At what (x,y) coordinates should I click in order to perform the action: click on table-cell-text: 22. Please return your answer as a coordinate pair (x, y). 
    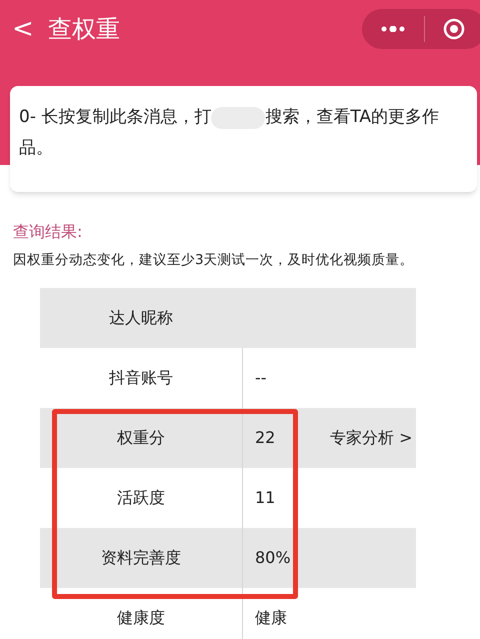
    Looking at the image, I should click on (265, 438).